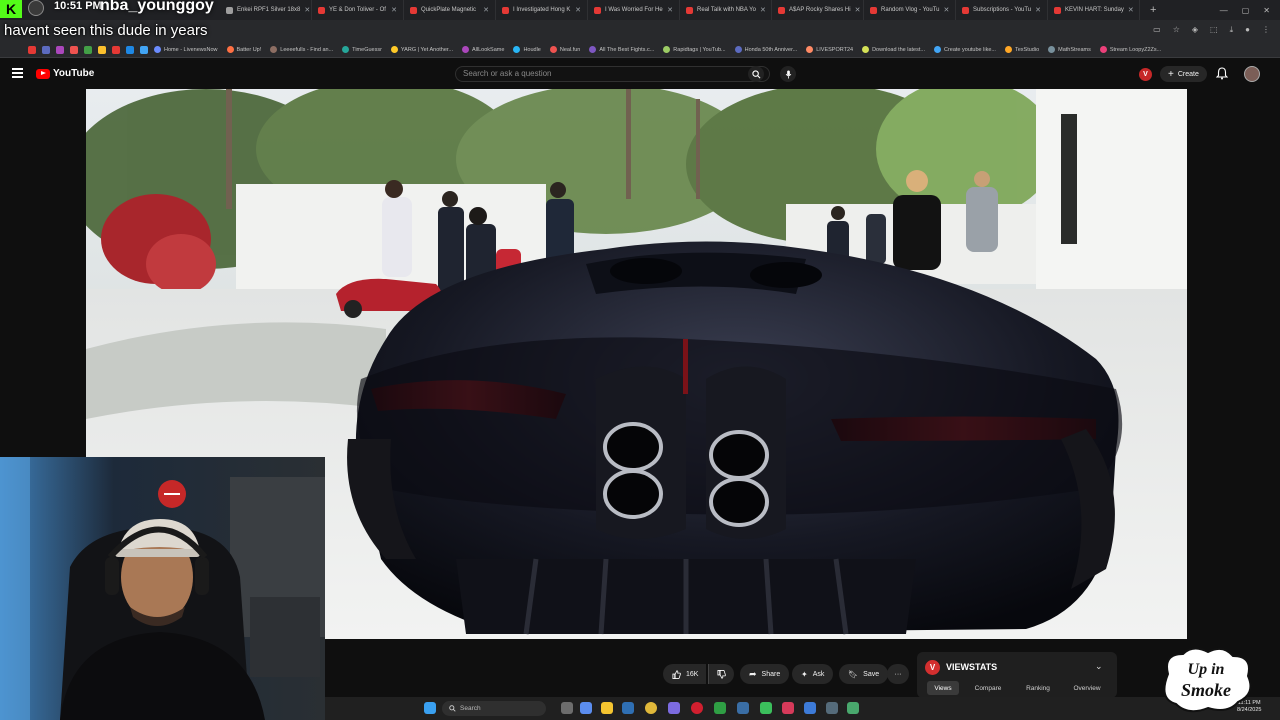  What do you see at coordinates (1157, 30) in the screenshot?
I see `cast-icon: ▭` at bounding box center [1157, 30].